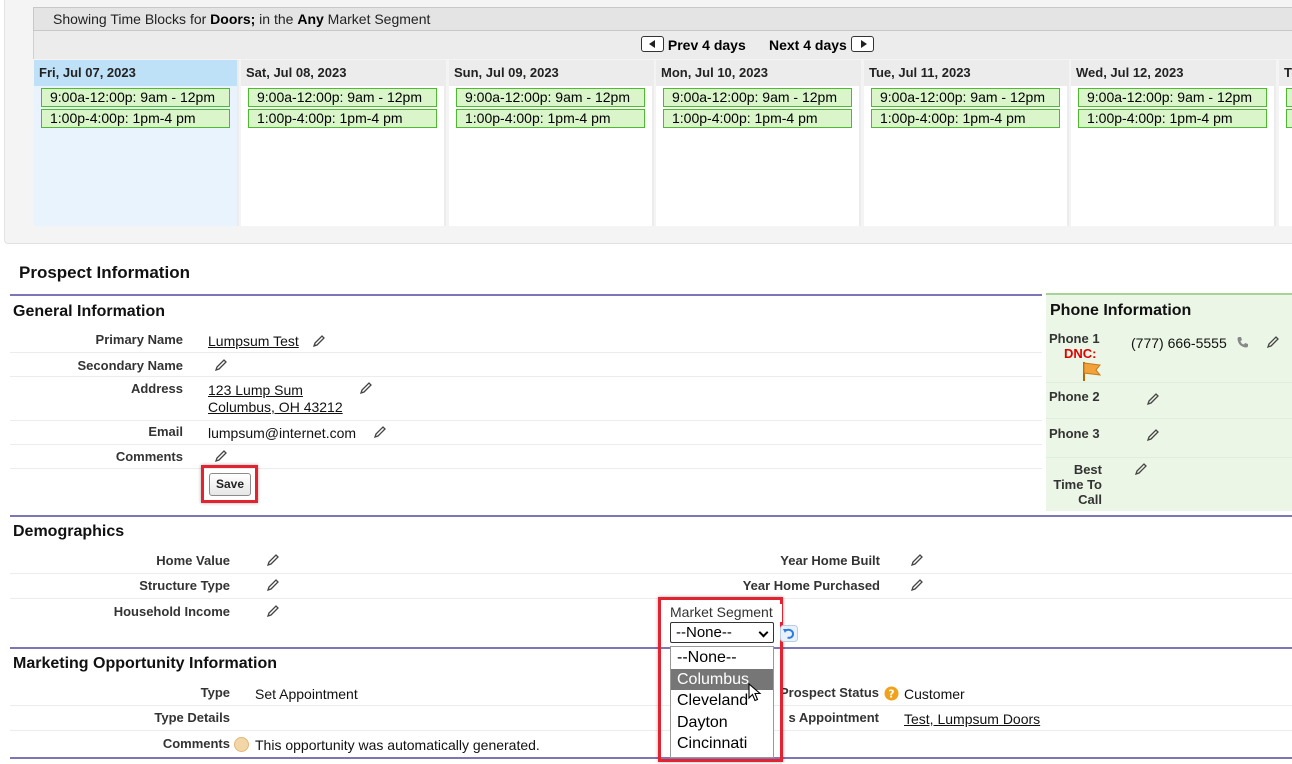  Describe the element at coordinates (132, 19) in the screenshot. I see `header-prefix: Showing Time Blocks for` at that location.